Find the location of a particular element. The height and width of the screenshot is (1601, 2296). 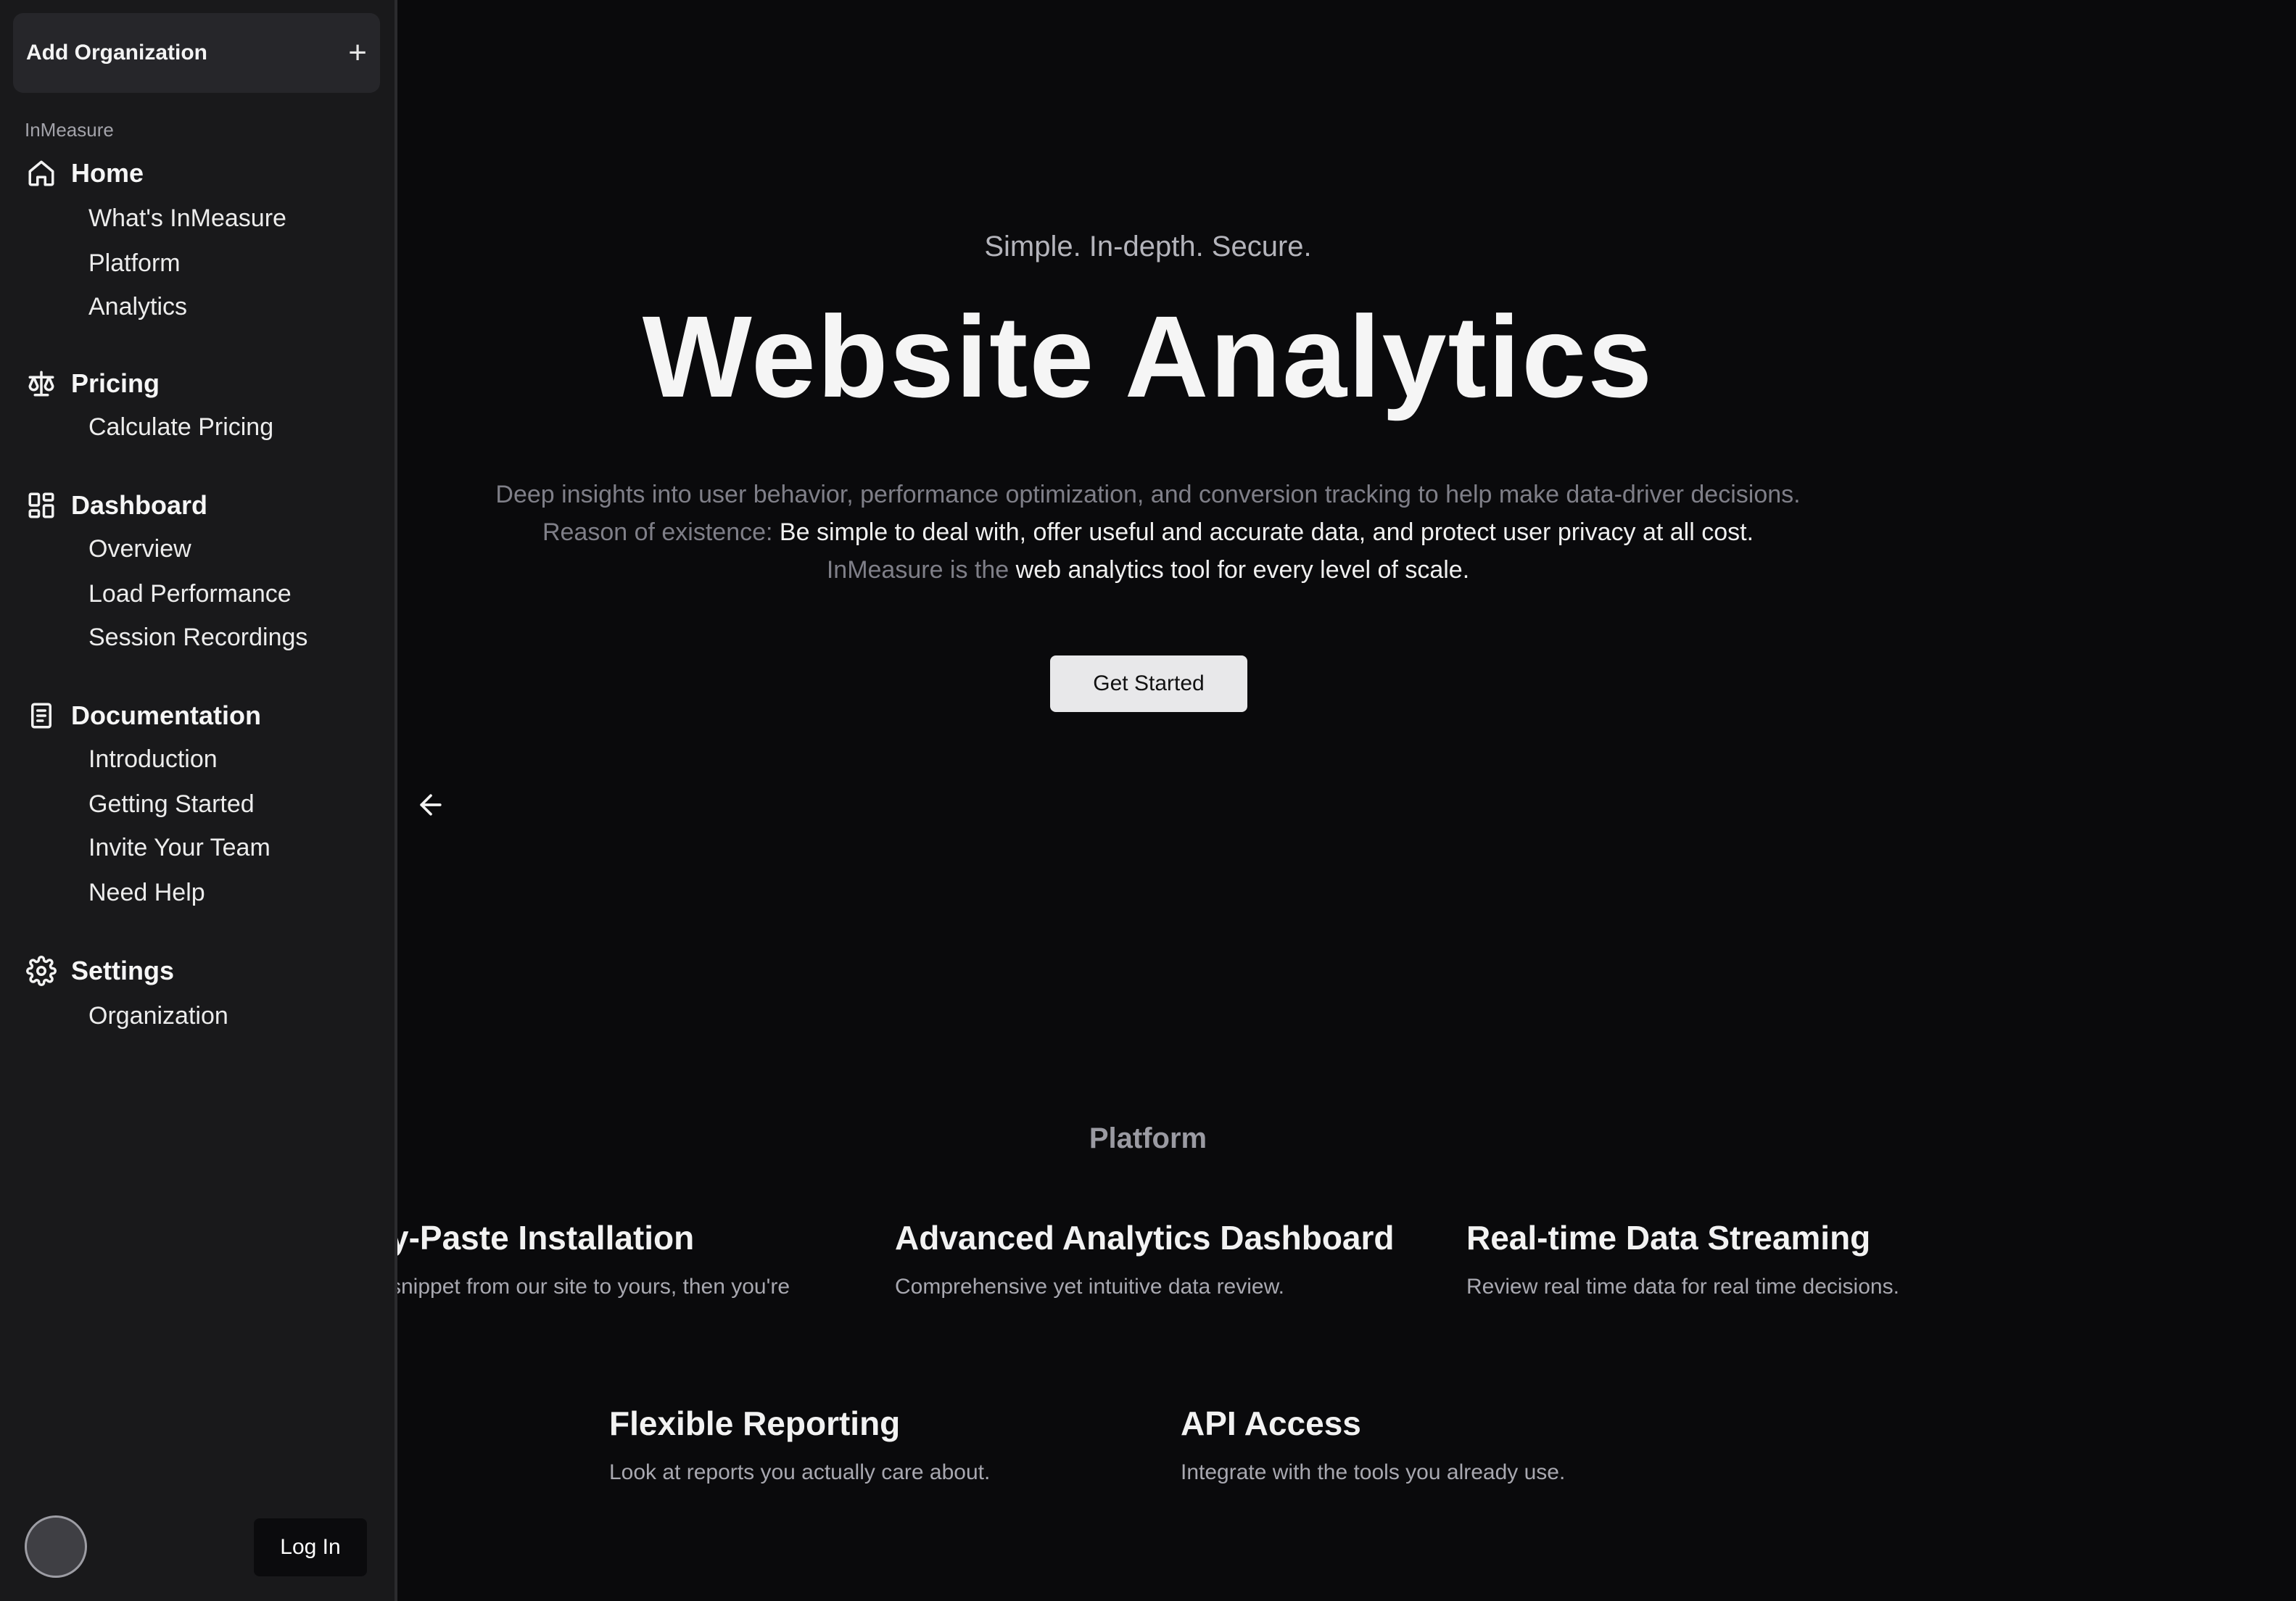

sidebar-item-need-help: Need Help is located at coordinates (146, 893).